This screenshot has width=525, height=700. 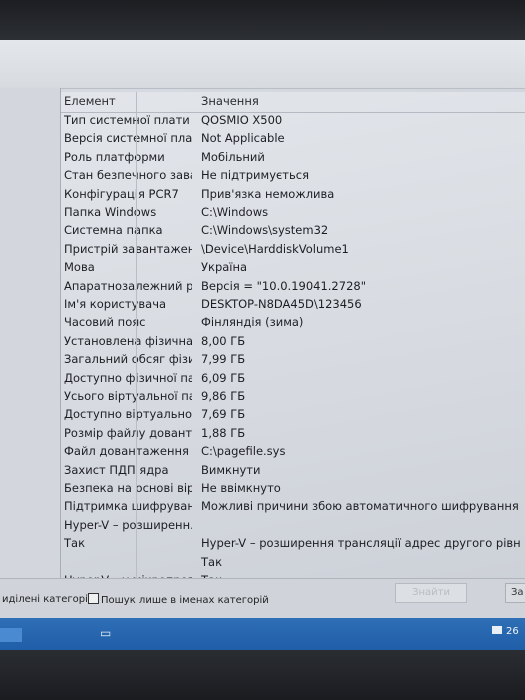 What do you see at coordinates (293, 564) in the screenshot?
I see `table-row: Так` at bounding box center [293, 564].